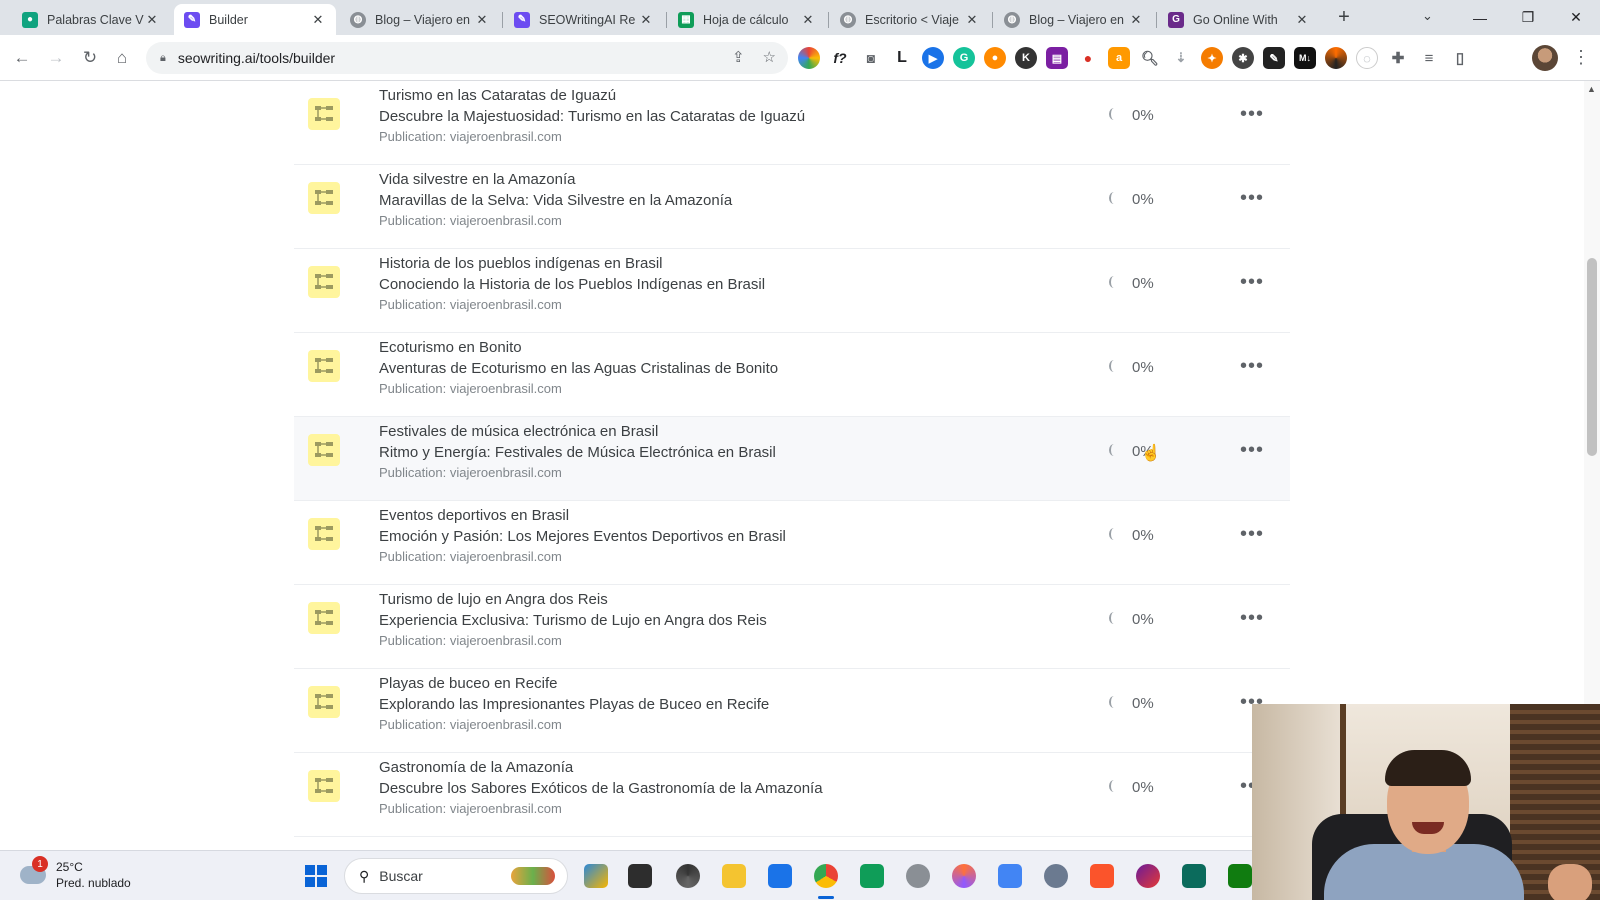  What do you see at coordinates (75, 873) in the screenshot?
I see `weather-widget: 1 25°C Pred. nublado` at bounding box center [75, 873].